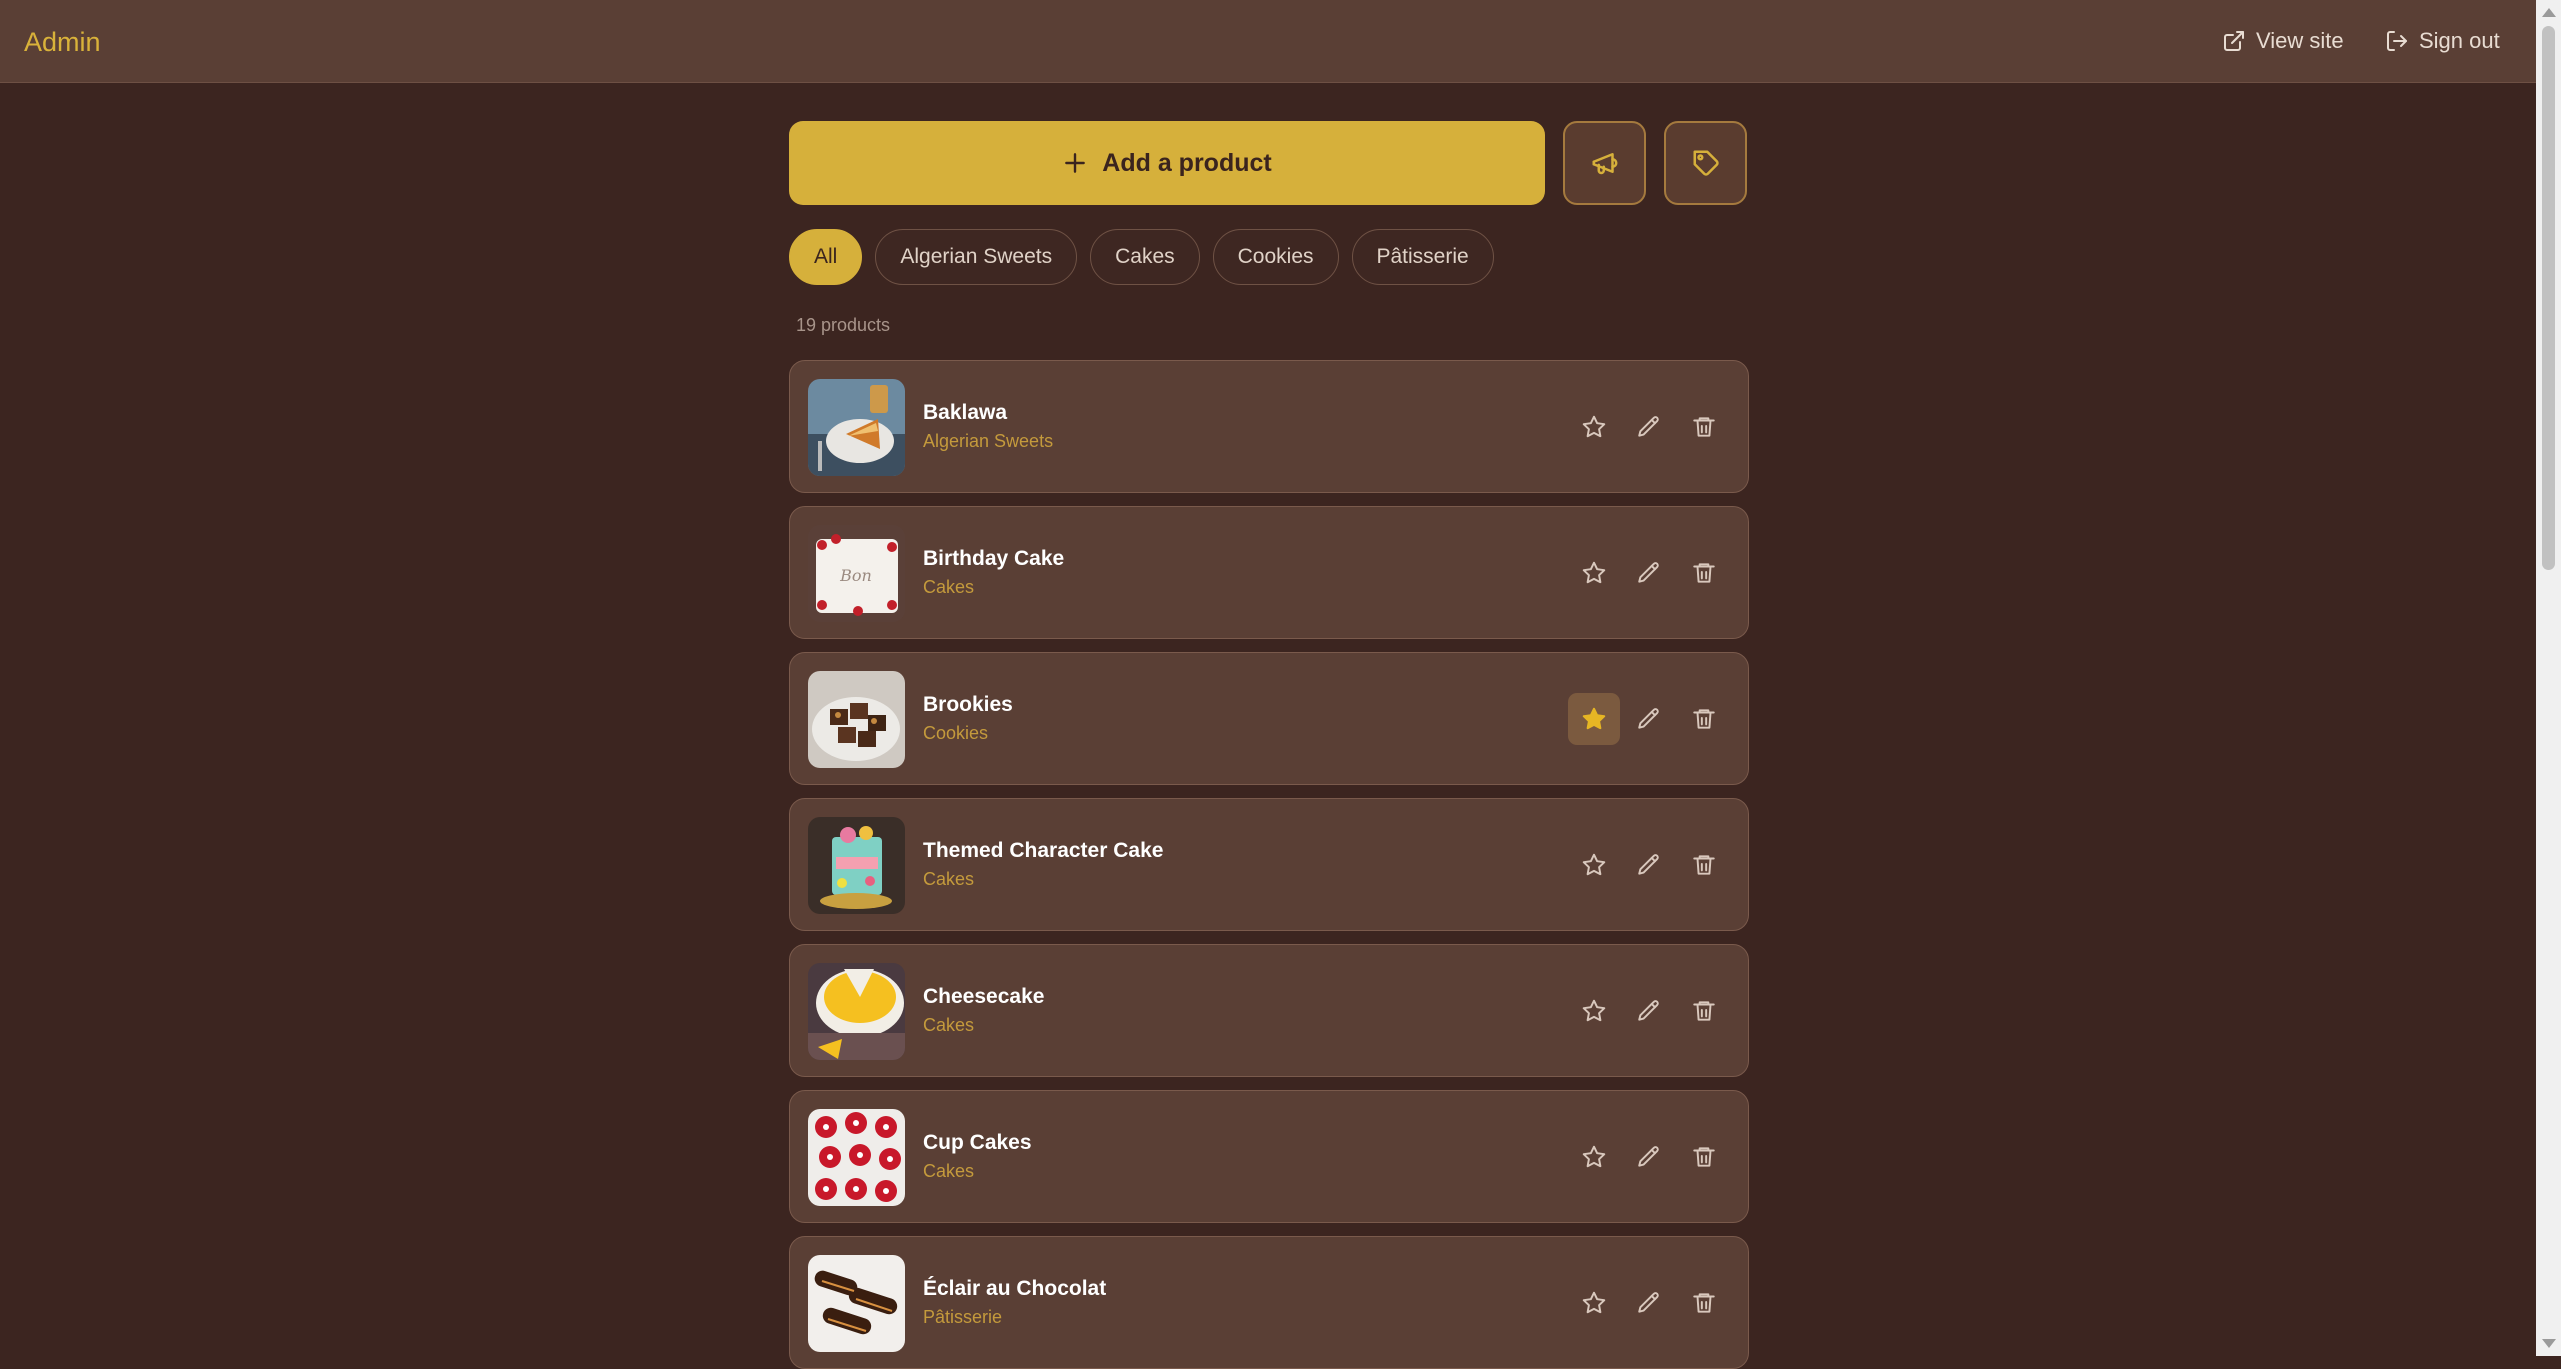 The image size is (2561, 1369). Describe the element at coordinates (1269, 1010) in the screenshot. I see `product-row: Cheesecake Cakes` at that location.